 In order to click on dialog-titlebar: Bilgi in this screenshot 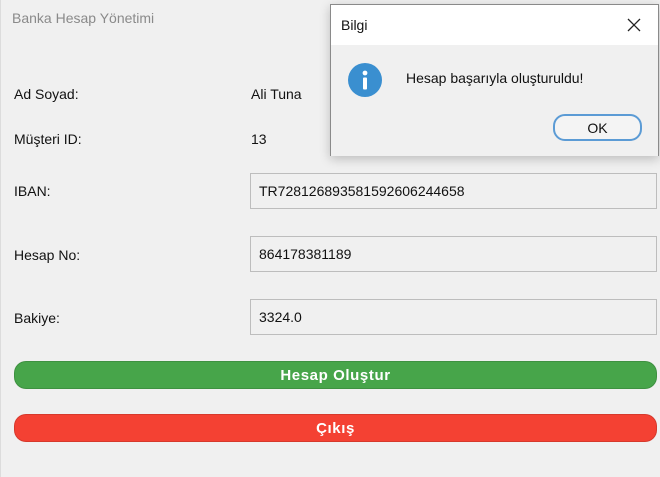, I will do `click(494, 25)`.